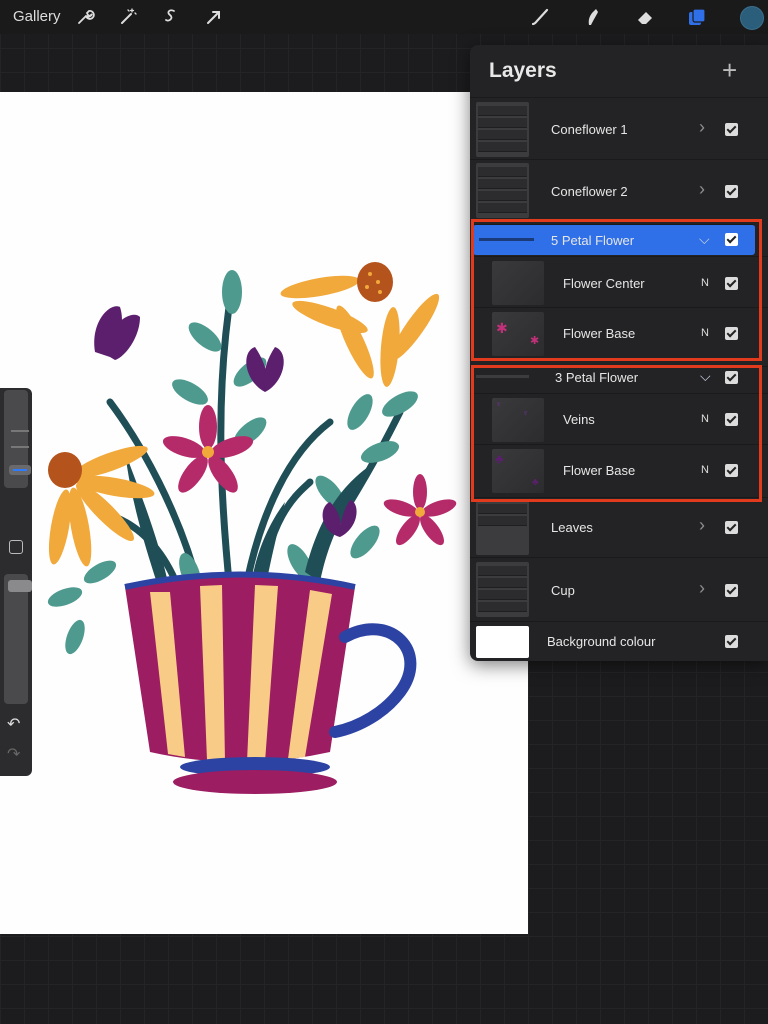 Image resolution: width=768 pixels, height=1024 pixels. What do you see at coordinates (13, 724) in the screenshot?
I see `undo-icon: ↶` at bounding box center [13, 724].